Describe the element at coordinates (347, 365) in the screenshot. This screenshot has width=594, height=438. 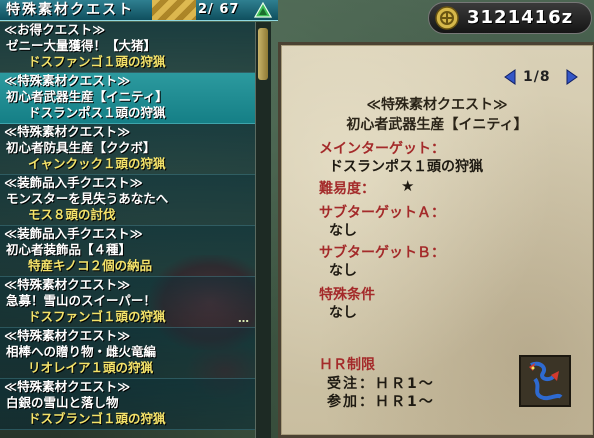
I see `hr-restriction-title: ＨＲ制限` at that location.